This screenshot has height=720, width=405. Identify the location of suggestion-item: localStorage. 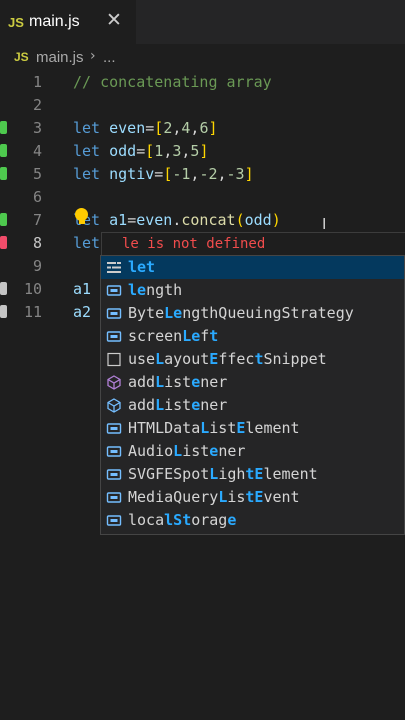
(252, 520).